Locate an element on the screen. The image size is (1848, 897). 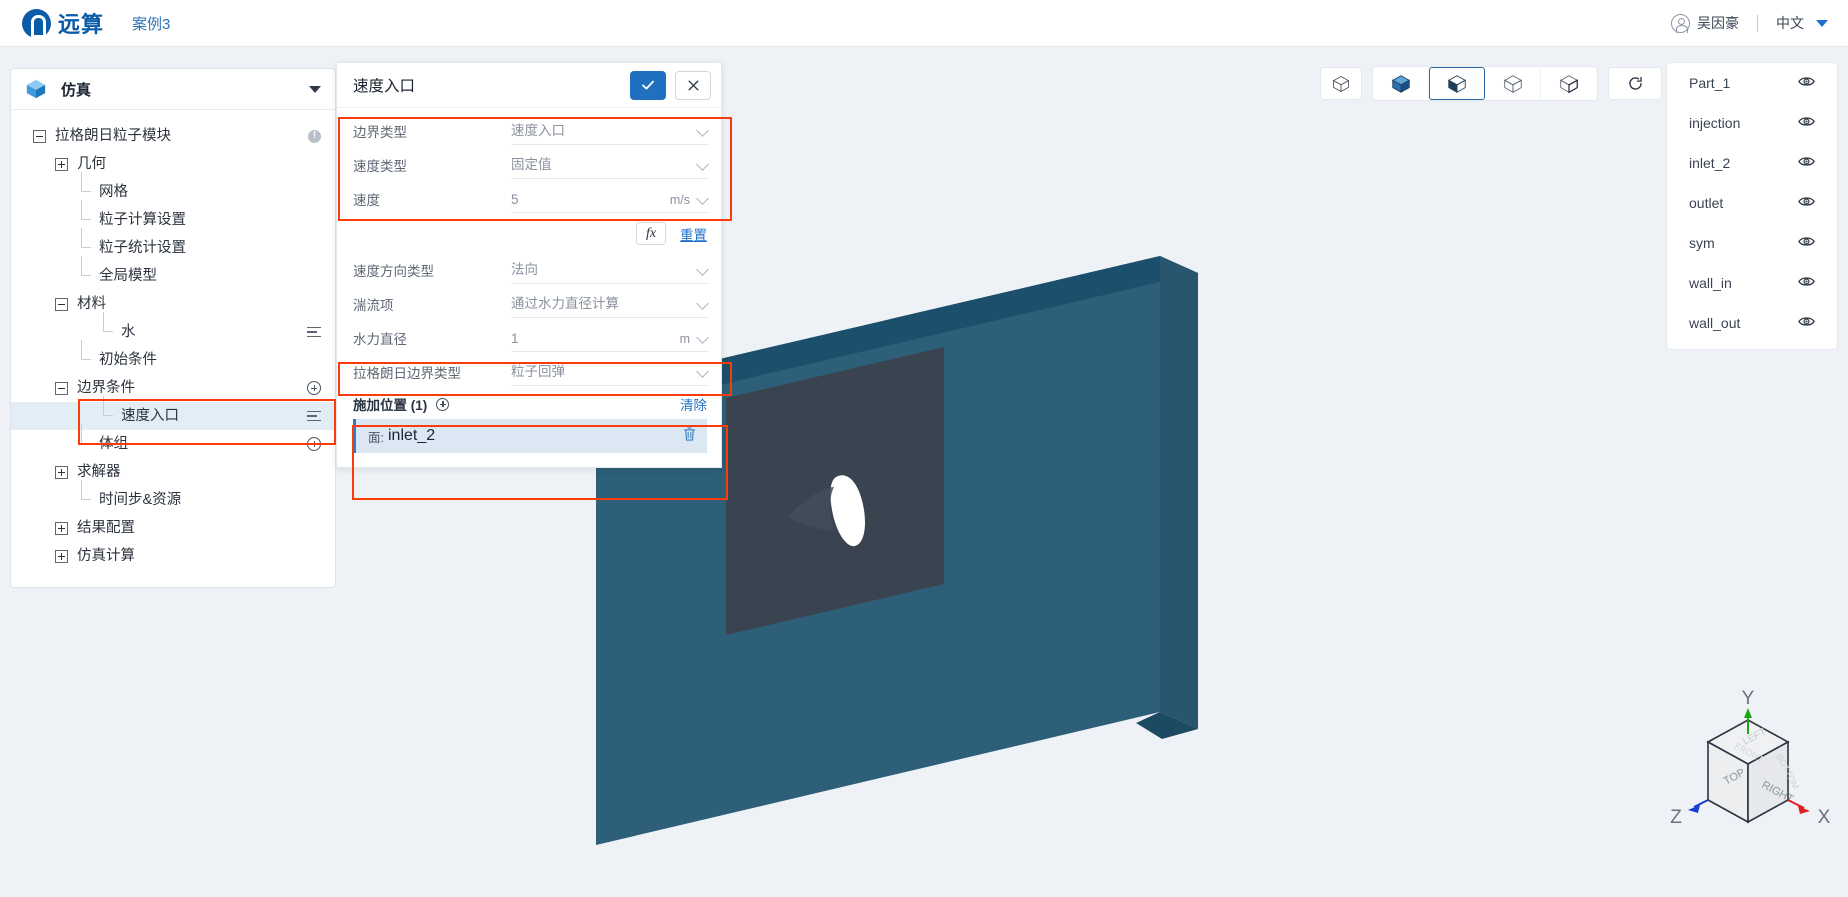
tree-item: 初始条件 is located at coordinates (173, 357).